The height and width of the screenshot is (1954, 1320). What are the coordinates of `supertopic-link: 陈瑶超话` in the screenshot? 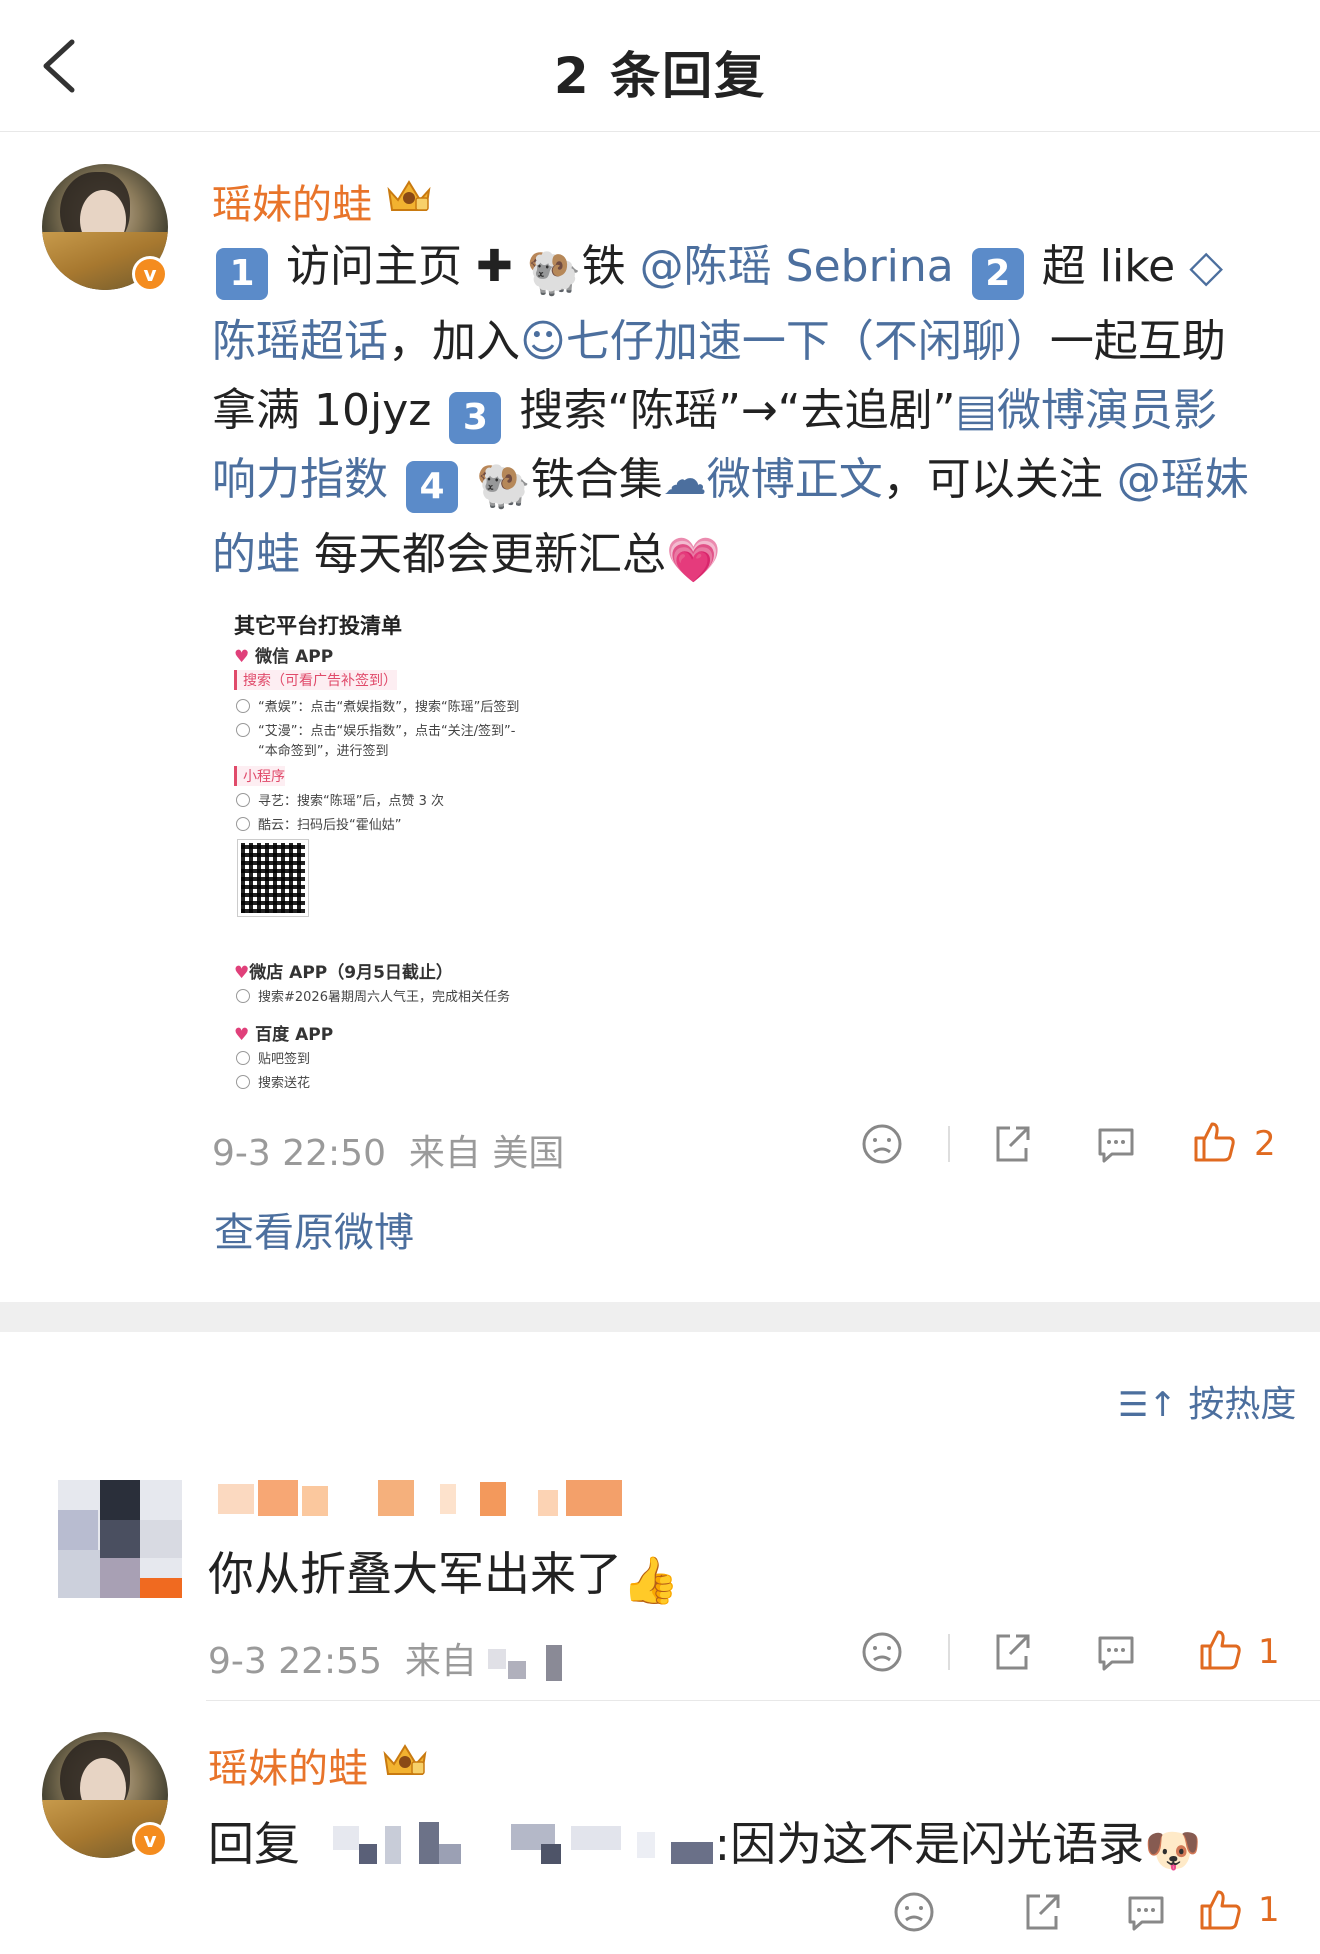 It's located at (300, 341).